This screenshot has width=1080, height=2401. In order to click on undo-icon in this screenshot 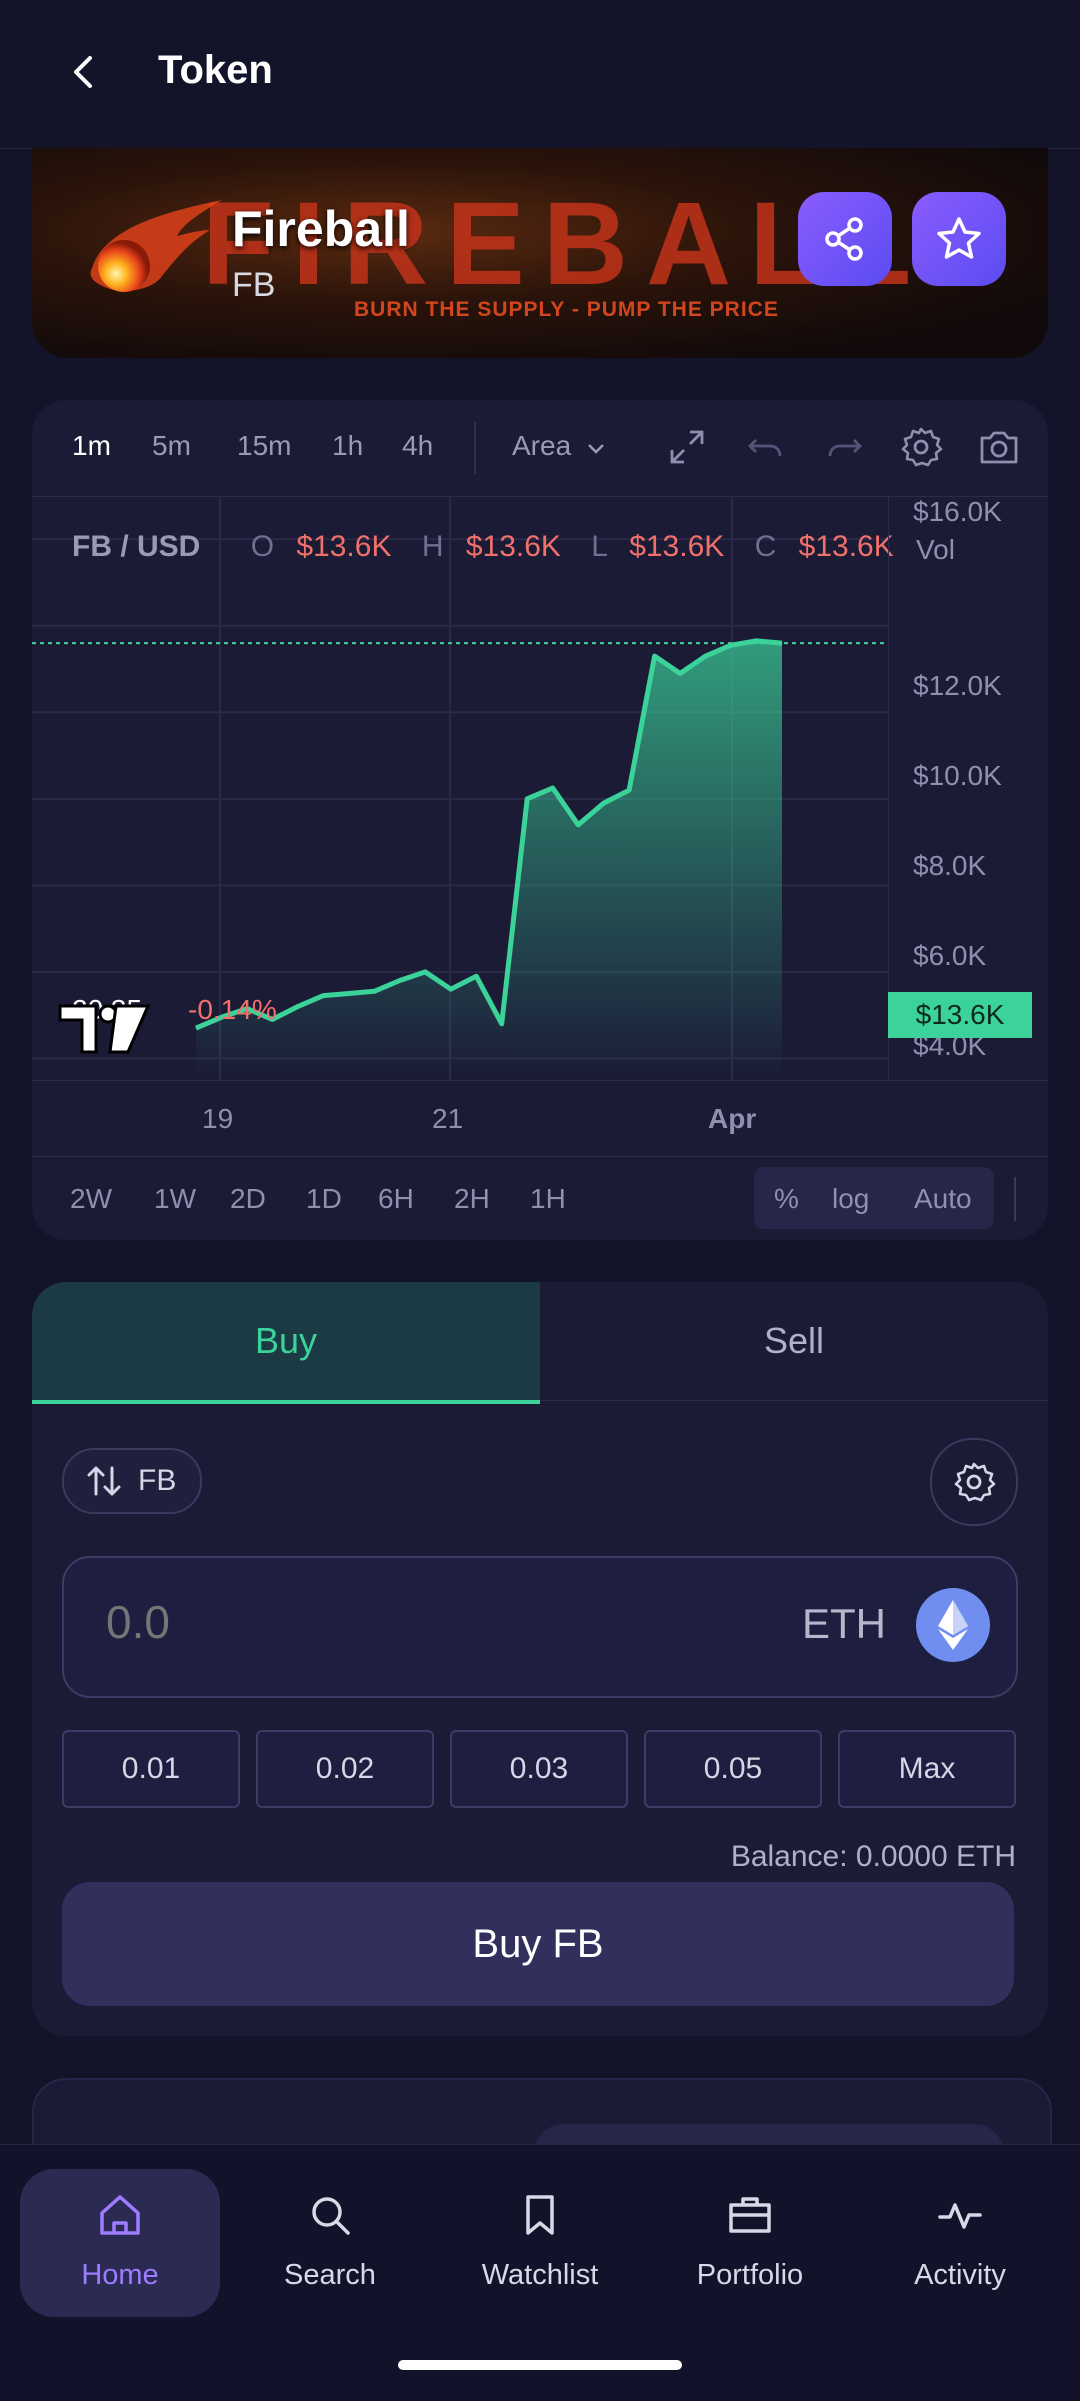, I will do `click(765, 447)`.